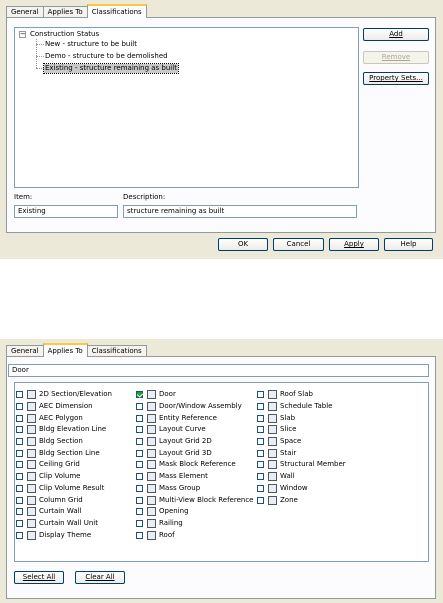 The image size is (443, 603). I want to click on remove-button: Remove, so click(396, 57).